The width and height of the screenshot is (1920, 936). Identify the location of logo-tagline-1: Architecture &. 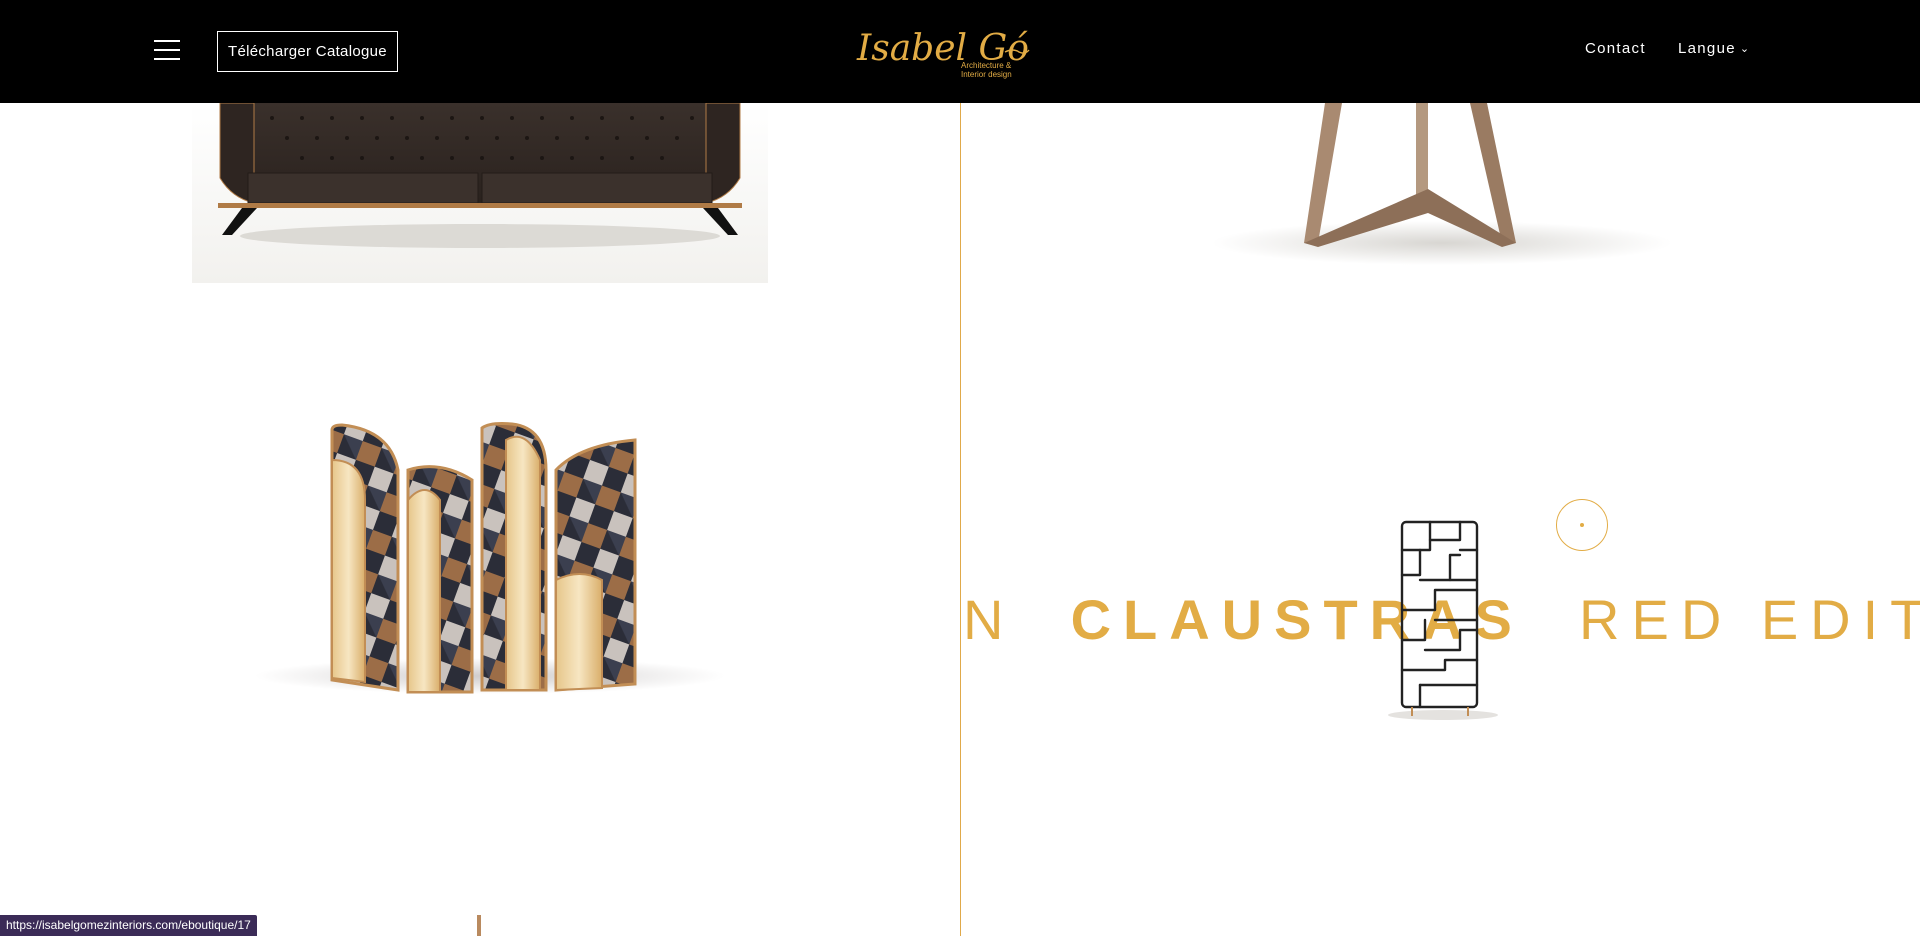
(986, 65).